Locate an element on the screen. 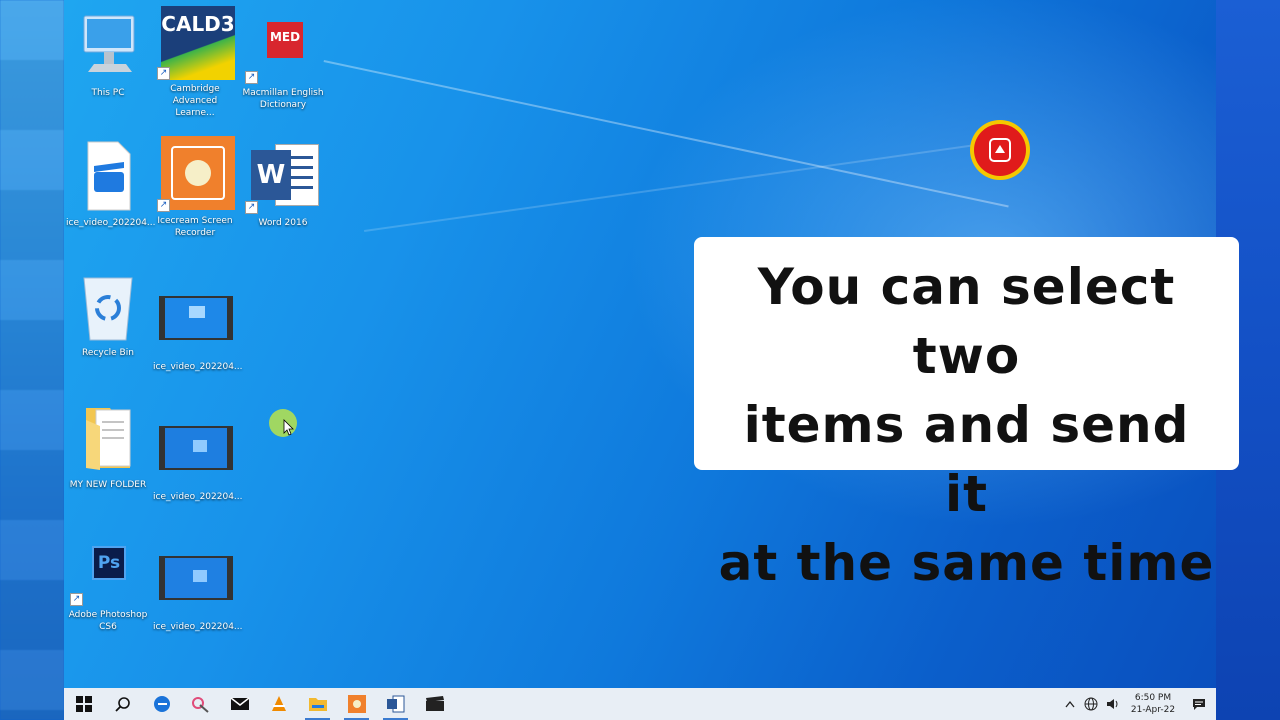 The image size is (1280, 720). youtube-badge-icon is located at coordinates (1000, 150).